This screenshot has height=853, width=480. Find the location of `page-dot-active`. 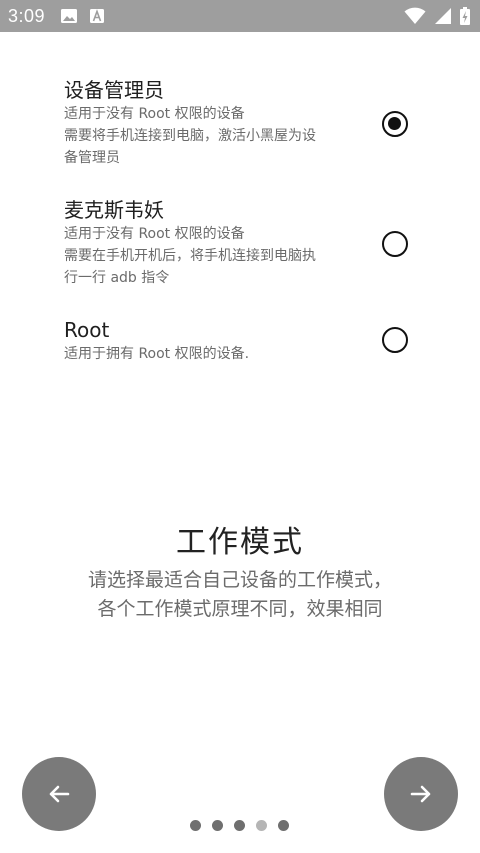

page-dot-active is located at coordinates (261, 825).